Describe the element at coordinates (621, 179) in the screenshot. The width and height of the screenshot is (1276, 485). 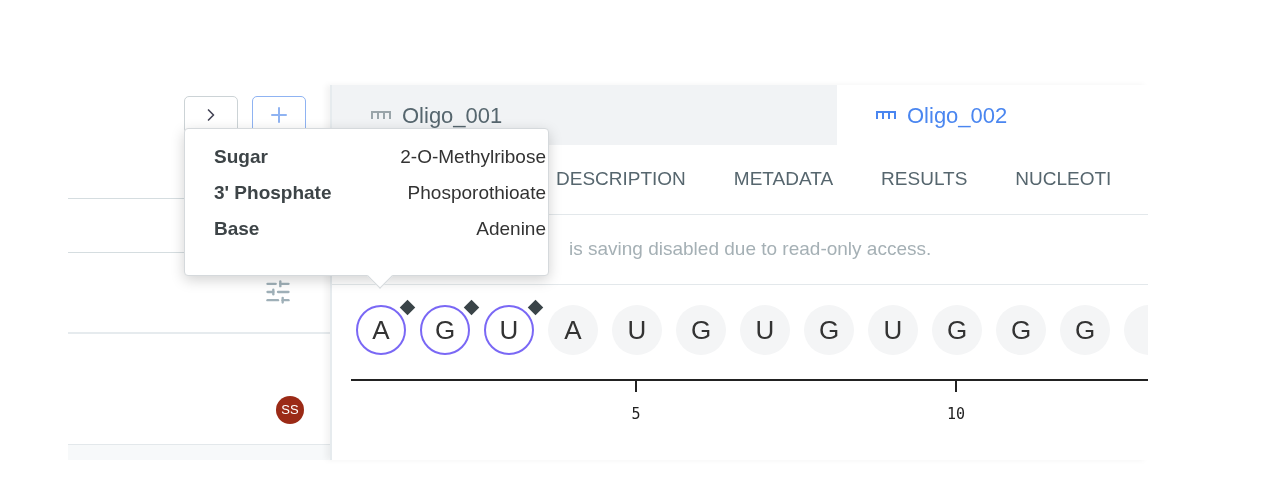
I see `section-tab: DESCRIPTION` at that location.